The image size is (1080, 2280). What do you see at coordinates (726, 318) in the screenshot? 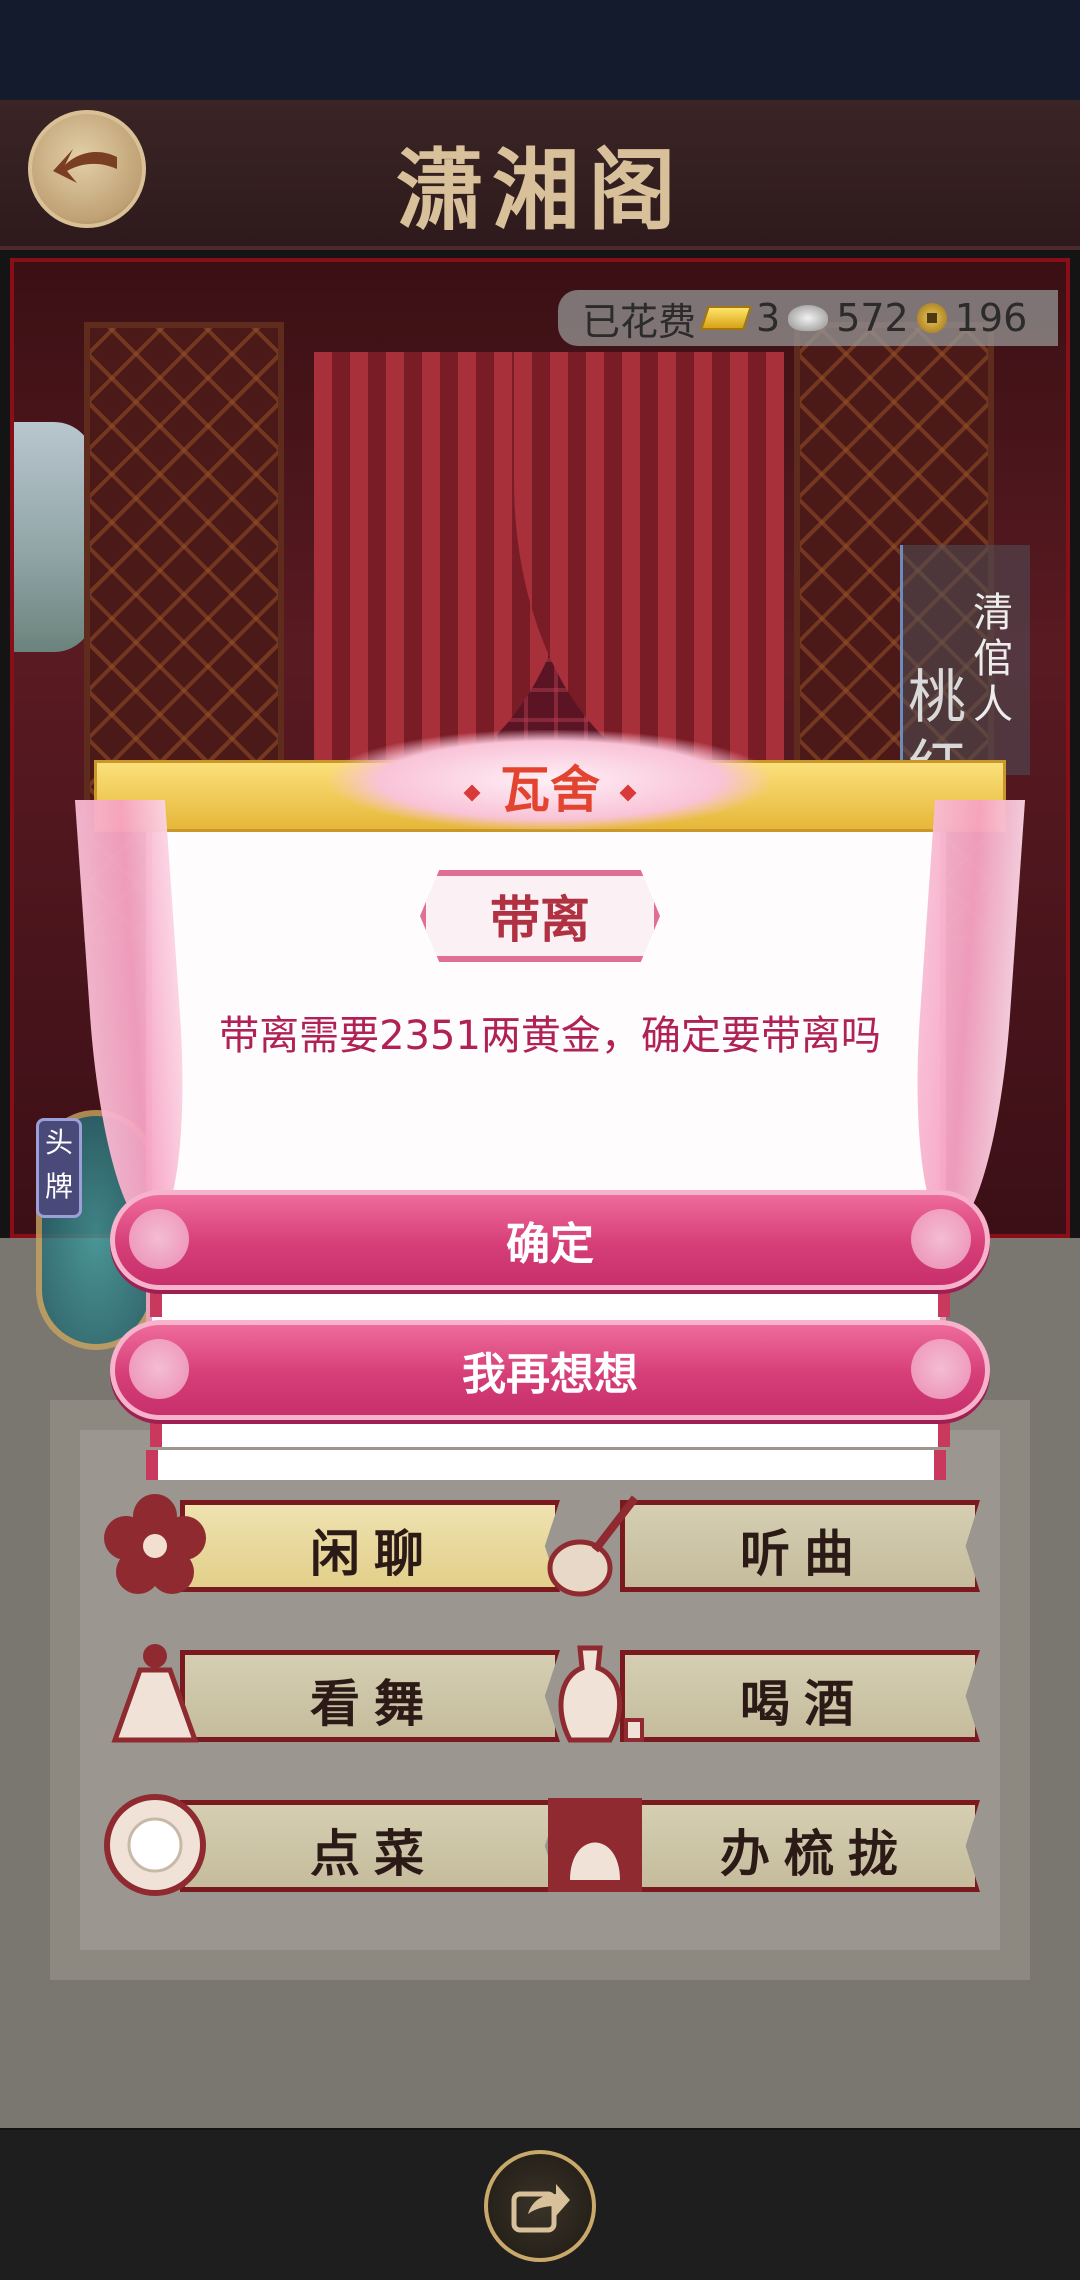
I see `gold-bar-icon` at bounding box center [726, 318].